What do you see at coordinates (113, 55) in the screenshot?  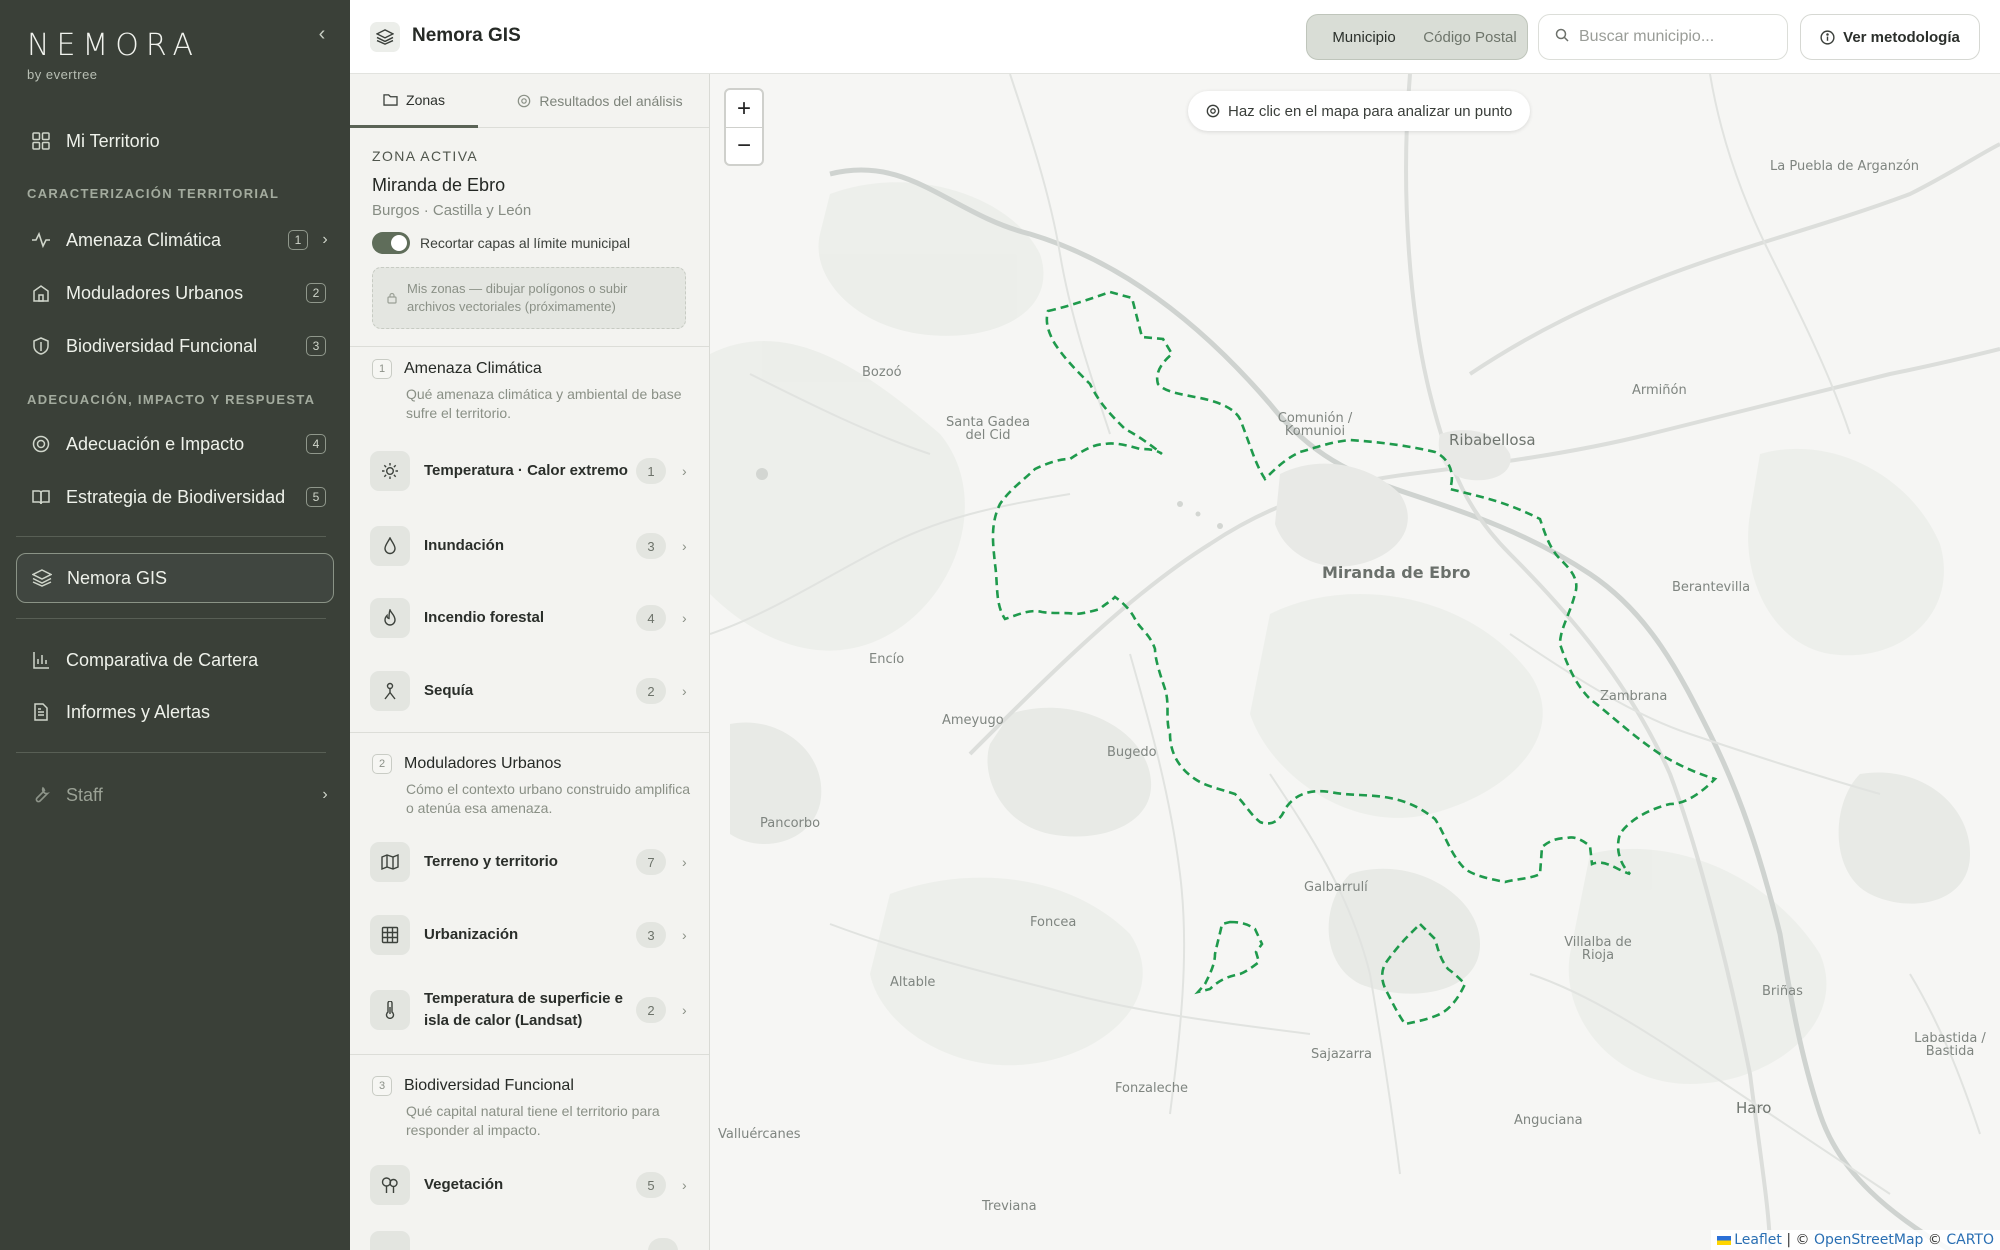 I see `brand-logo: NEMORA by evertree` at bounding box center [113, 55].